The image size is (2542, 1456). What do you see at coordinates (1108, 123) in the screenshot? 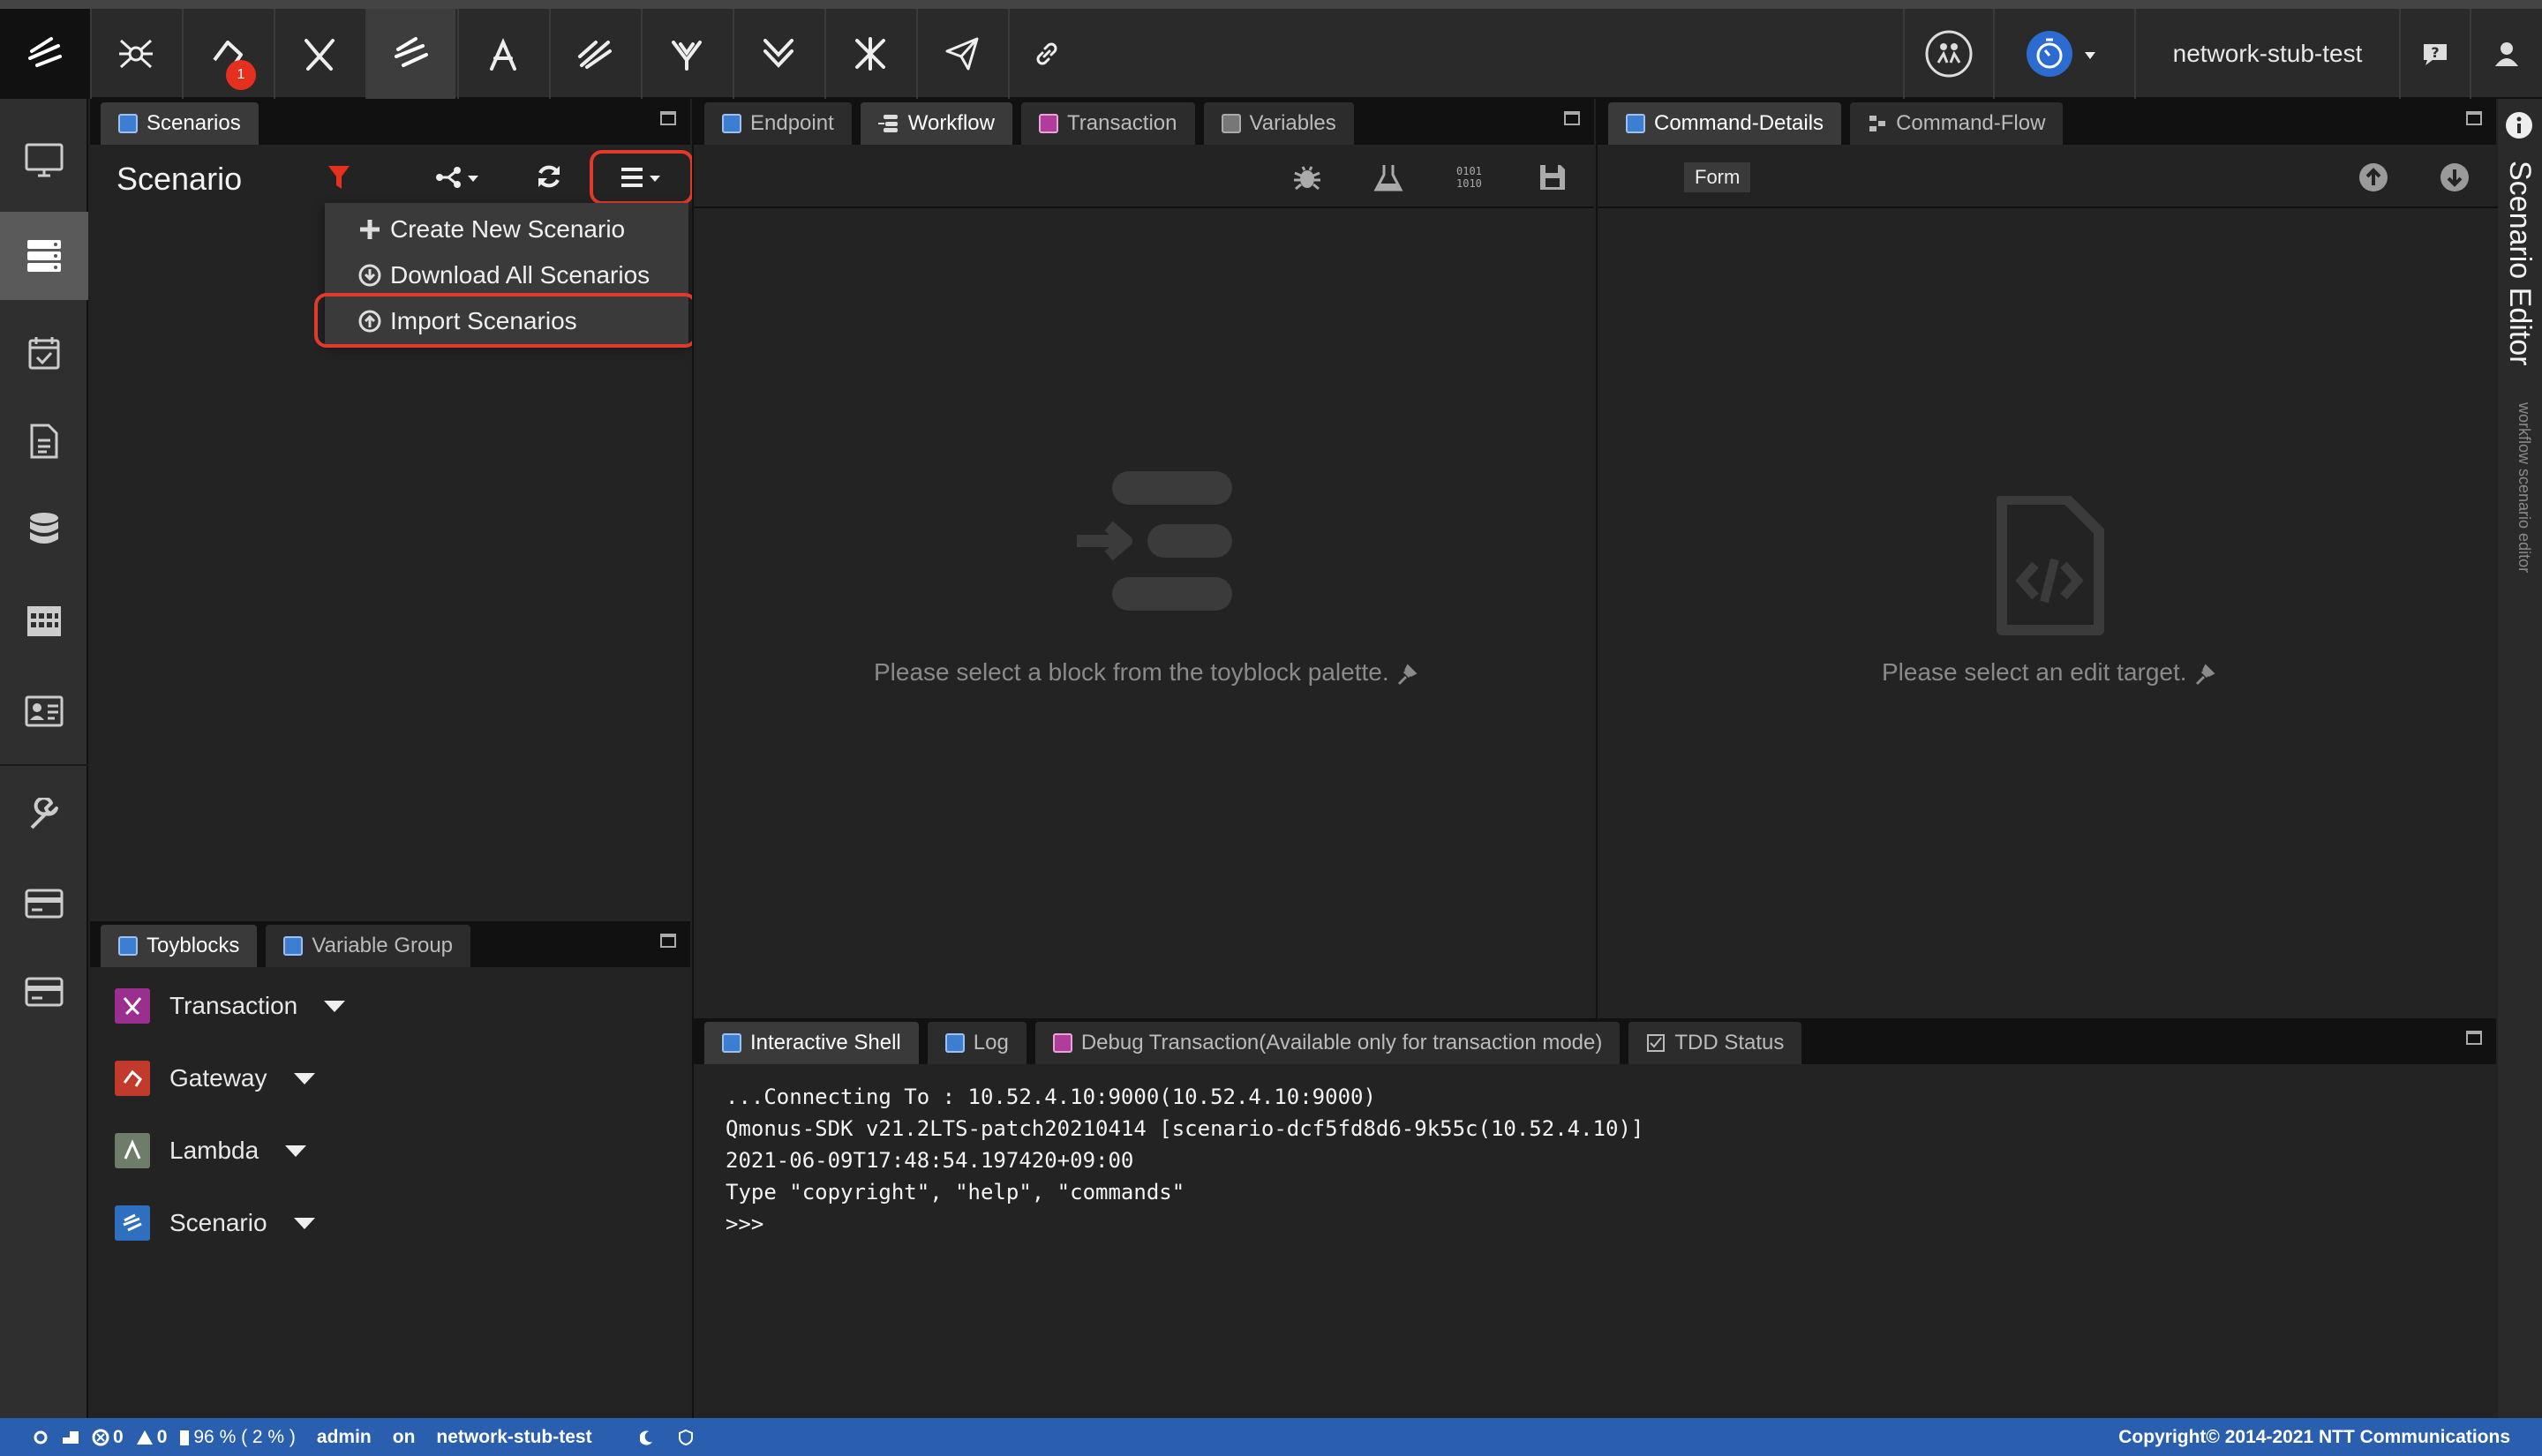
I see `tab-transaction: Transaction` at bounding box center [1108, 123].